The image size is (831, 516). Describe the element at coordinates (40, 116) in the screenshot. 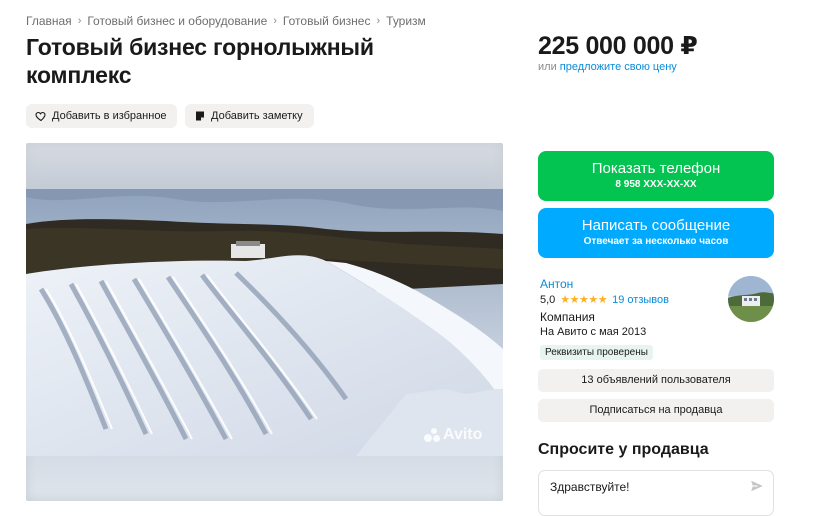

I see `heart-icon` at that location.